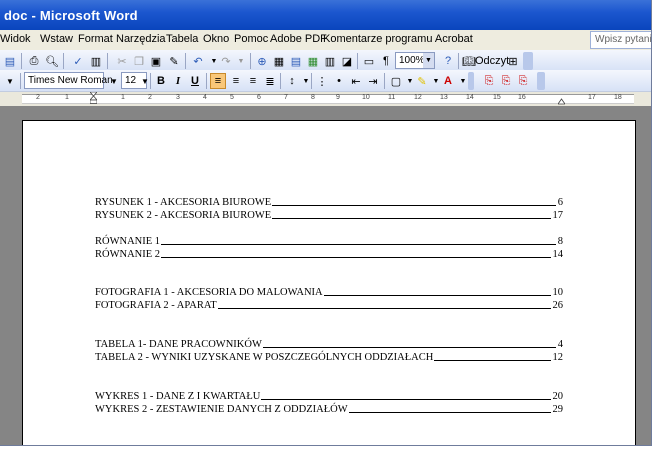  What do you see at coordinates (412, 60) in the screenshot?
I see `zoom-value: 100%` at bounding box center [412, 60].